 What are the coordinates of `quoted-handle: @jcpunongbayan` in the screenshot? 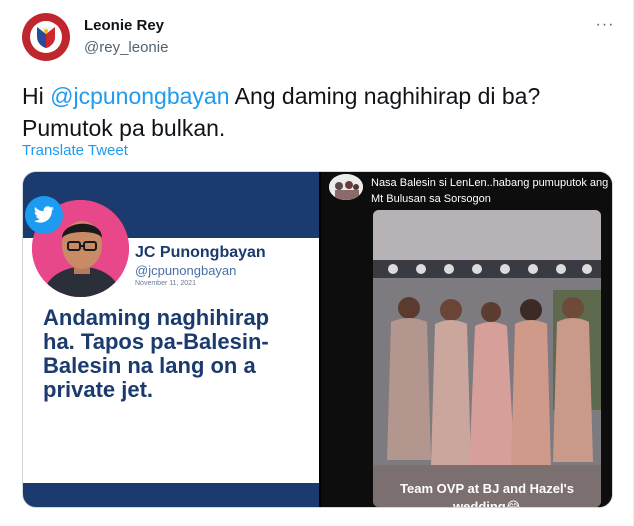 It's located at (186, 270).